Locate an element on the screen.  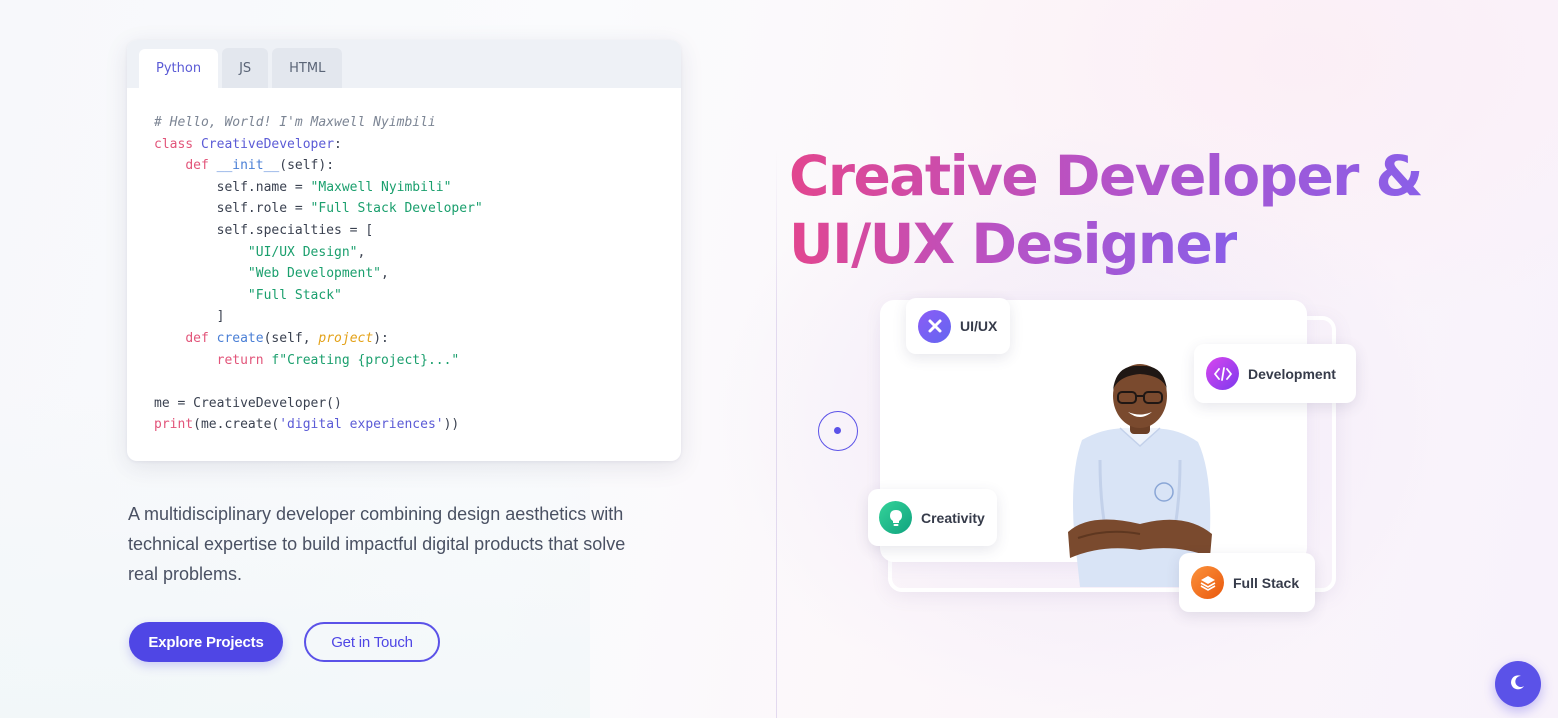
carousel-indicator is located at coordinates (838, 431).